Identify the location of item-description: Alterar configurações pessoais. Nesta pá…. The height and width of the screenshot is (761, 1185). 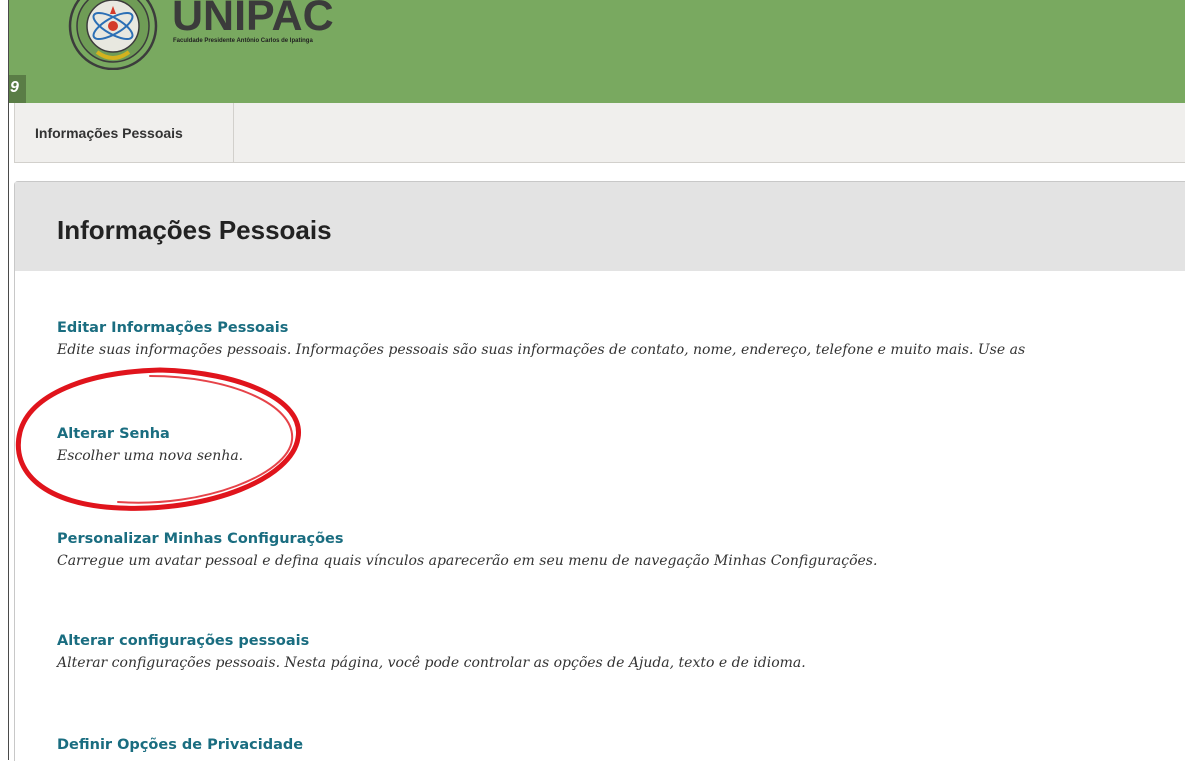
(431, 663).